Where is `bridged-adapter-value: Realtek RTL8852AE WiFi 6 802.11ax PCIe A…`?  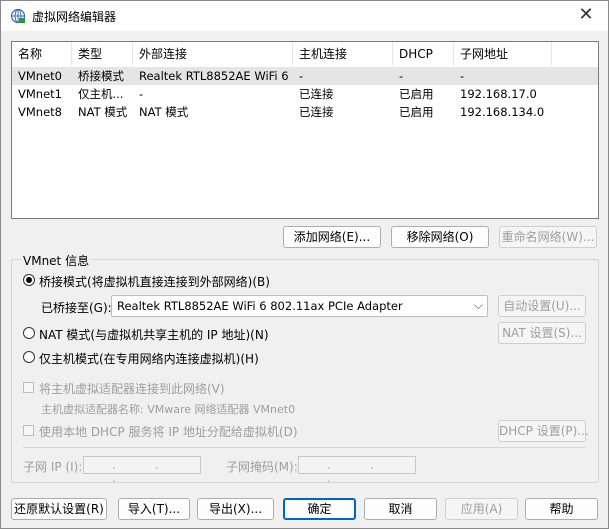 bridged-adapter-value: Realtek RTL8852AE WiFi 6 802.11ax PCIe A… is located at coordinates (260, 306).